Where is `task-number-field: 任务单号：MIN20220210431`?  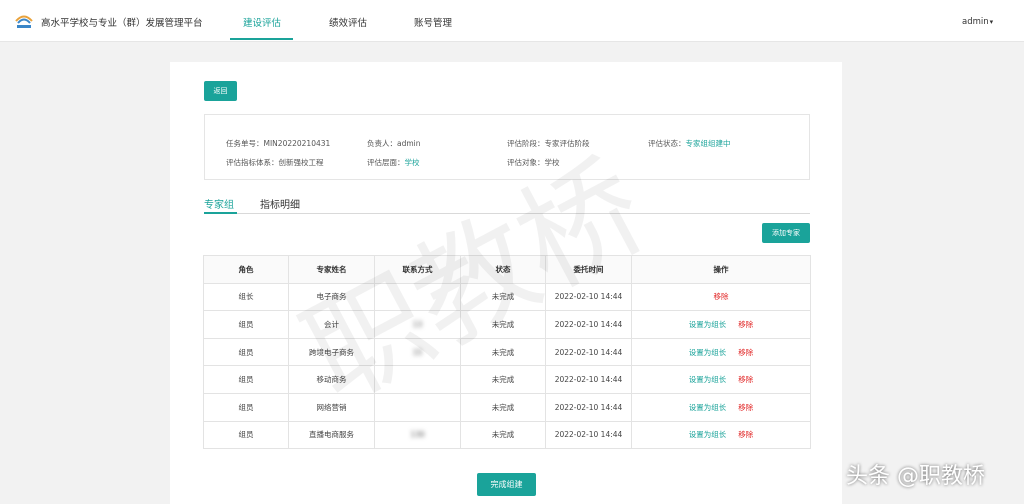
task-number-field: 任务单号：MIN20220210431 is located at coordinates (278, 143).